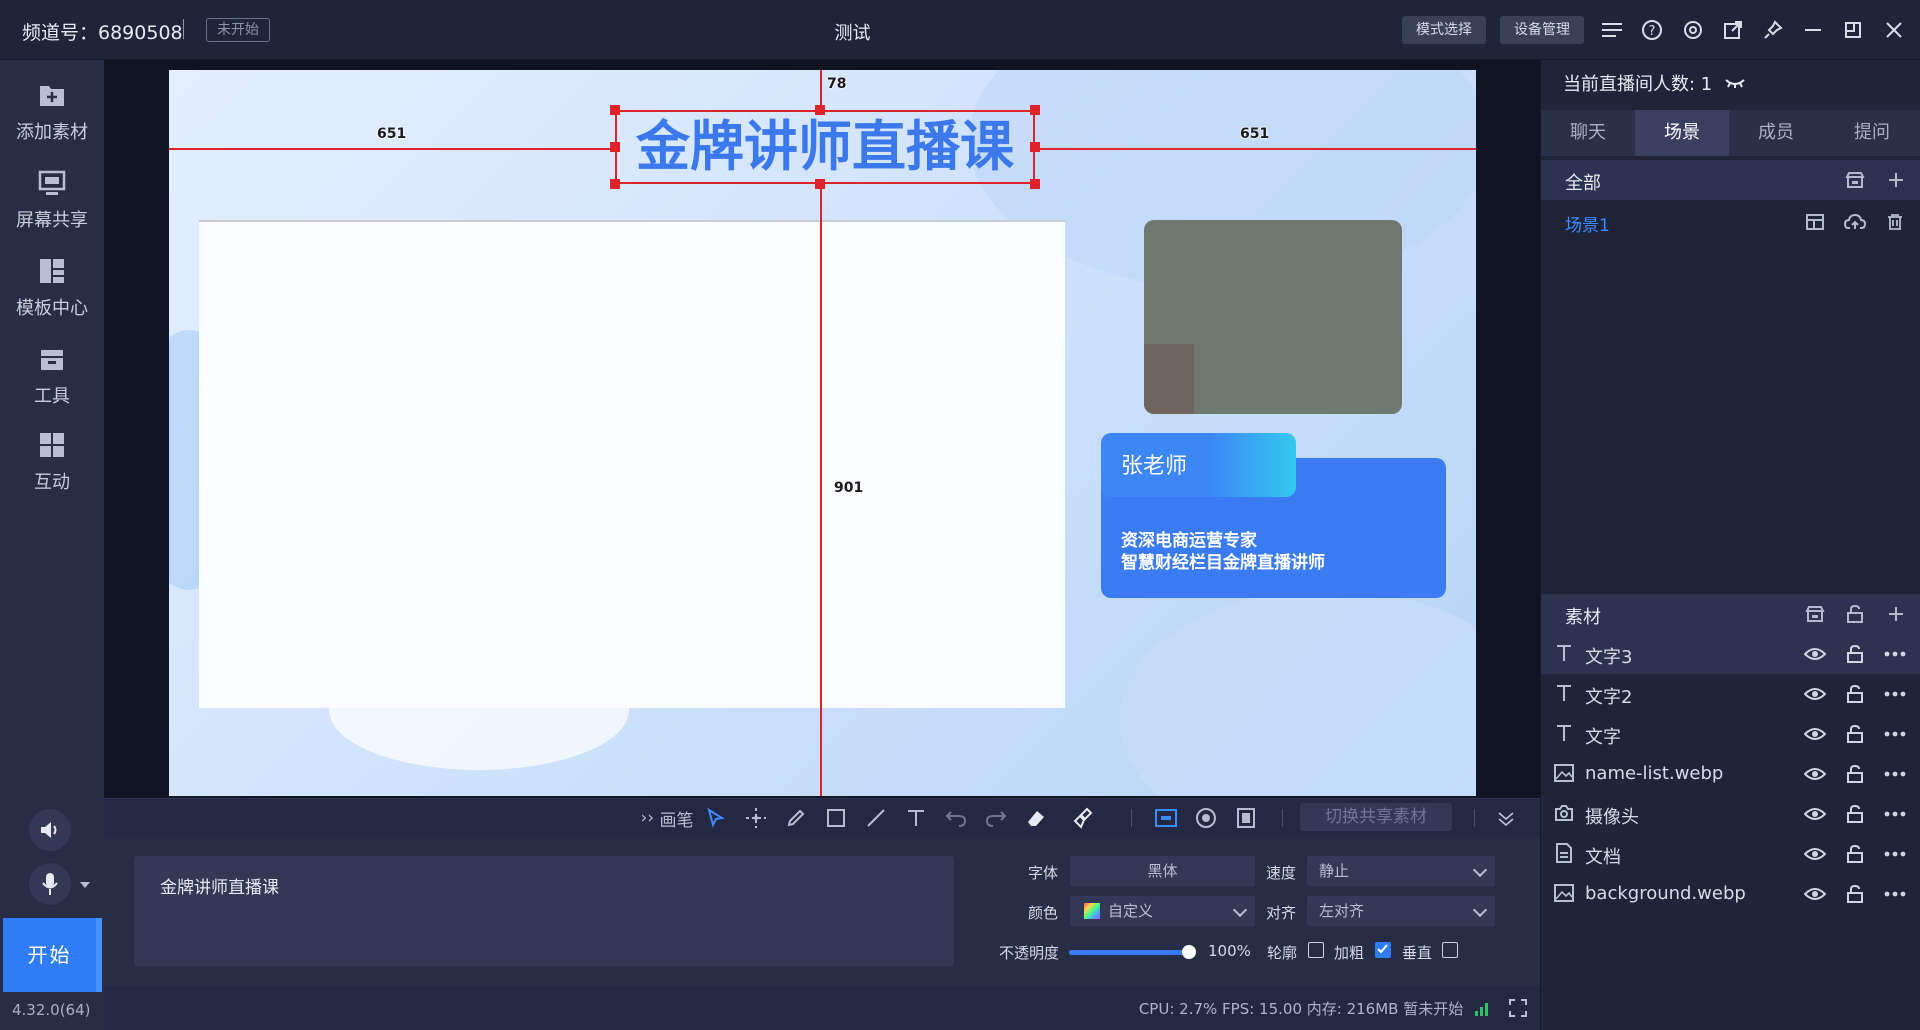 The width and height of the screenshot is (1920, 1030). What do you see at coordinates (1376, 817) in the screenshot?
I see `switch-share-button: 切换共享素材` at bounding box center [1376, 817].